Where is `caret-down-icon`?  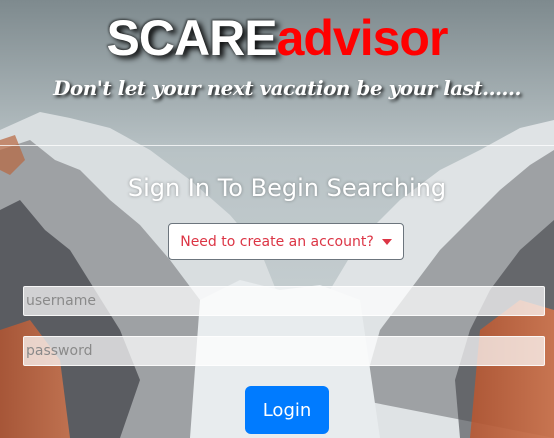 caret-down-icon is located at coordinates (386, 241).